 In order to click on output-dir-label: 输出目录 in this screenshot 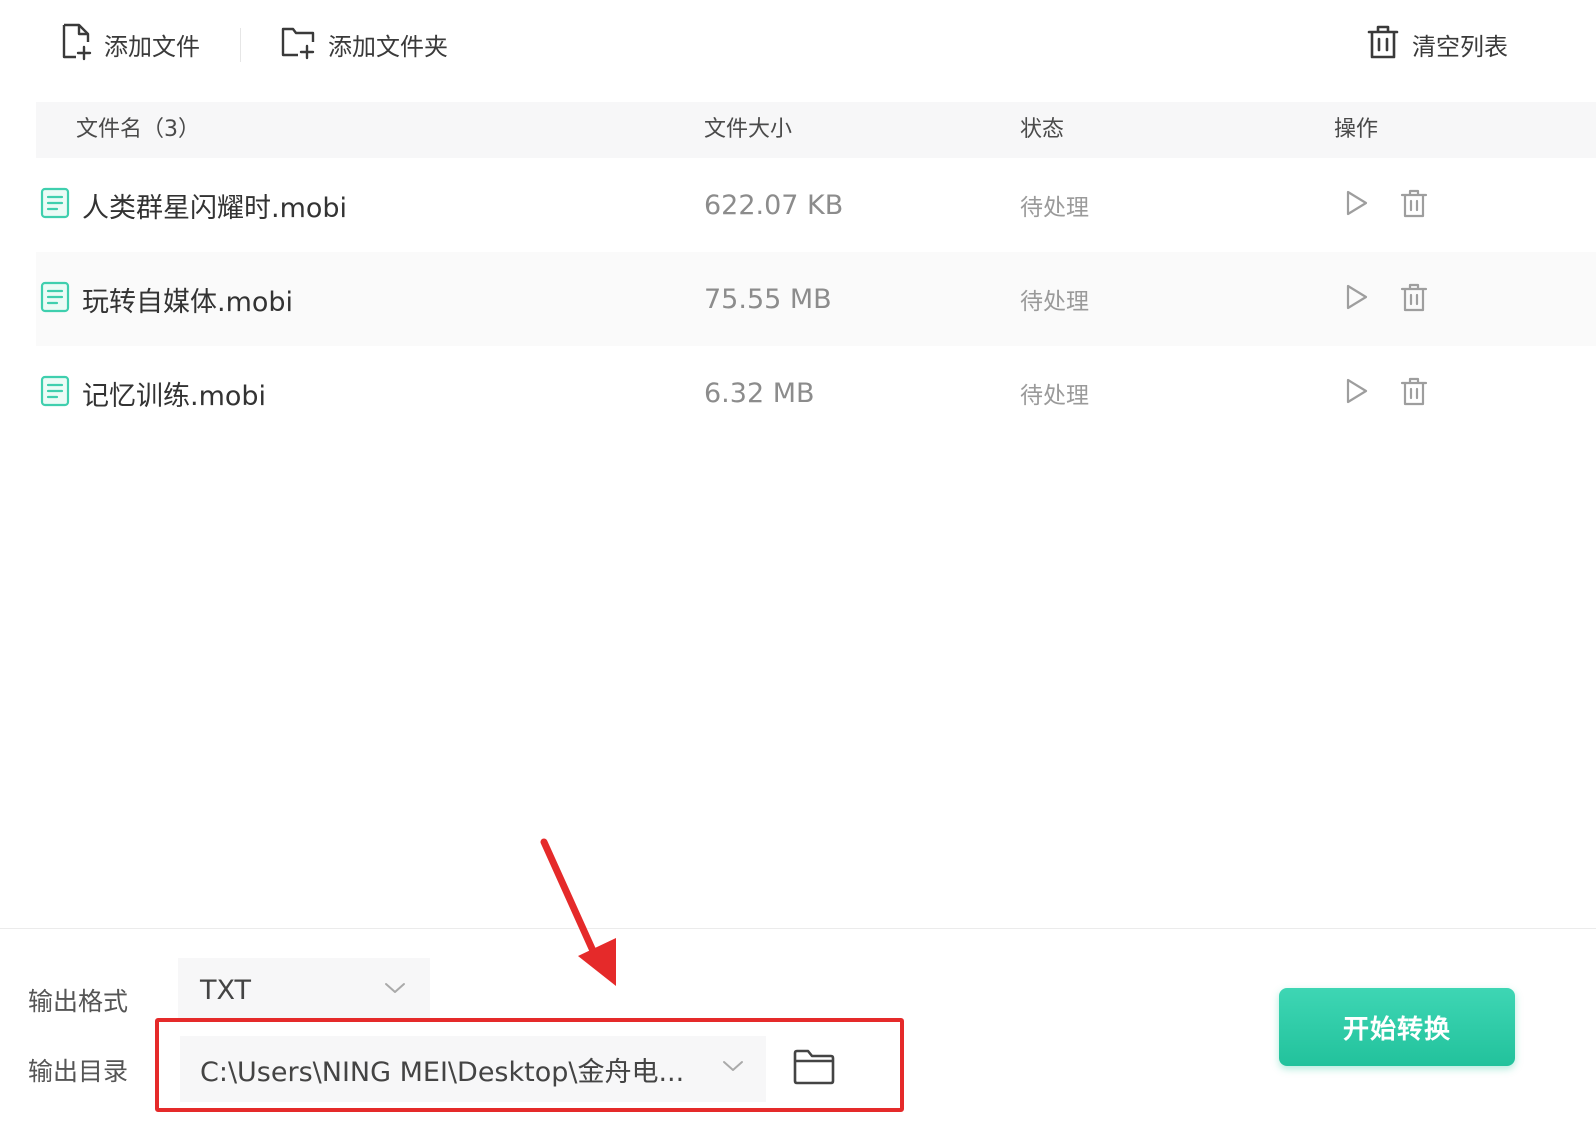, I will do `click(78, 1071)`.